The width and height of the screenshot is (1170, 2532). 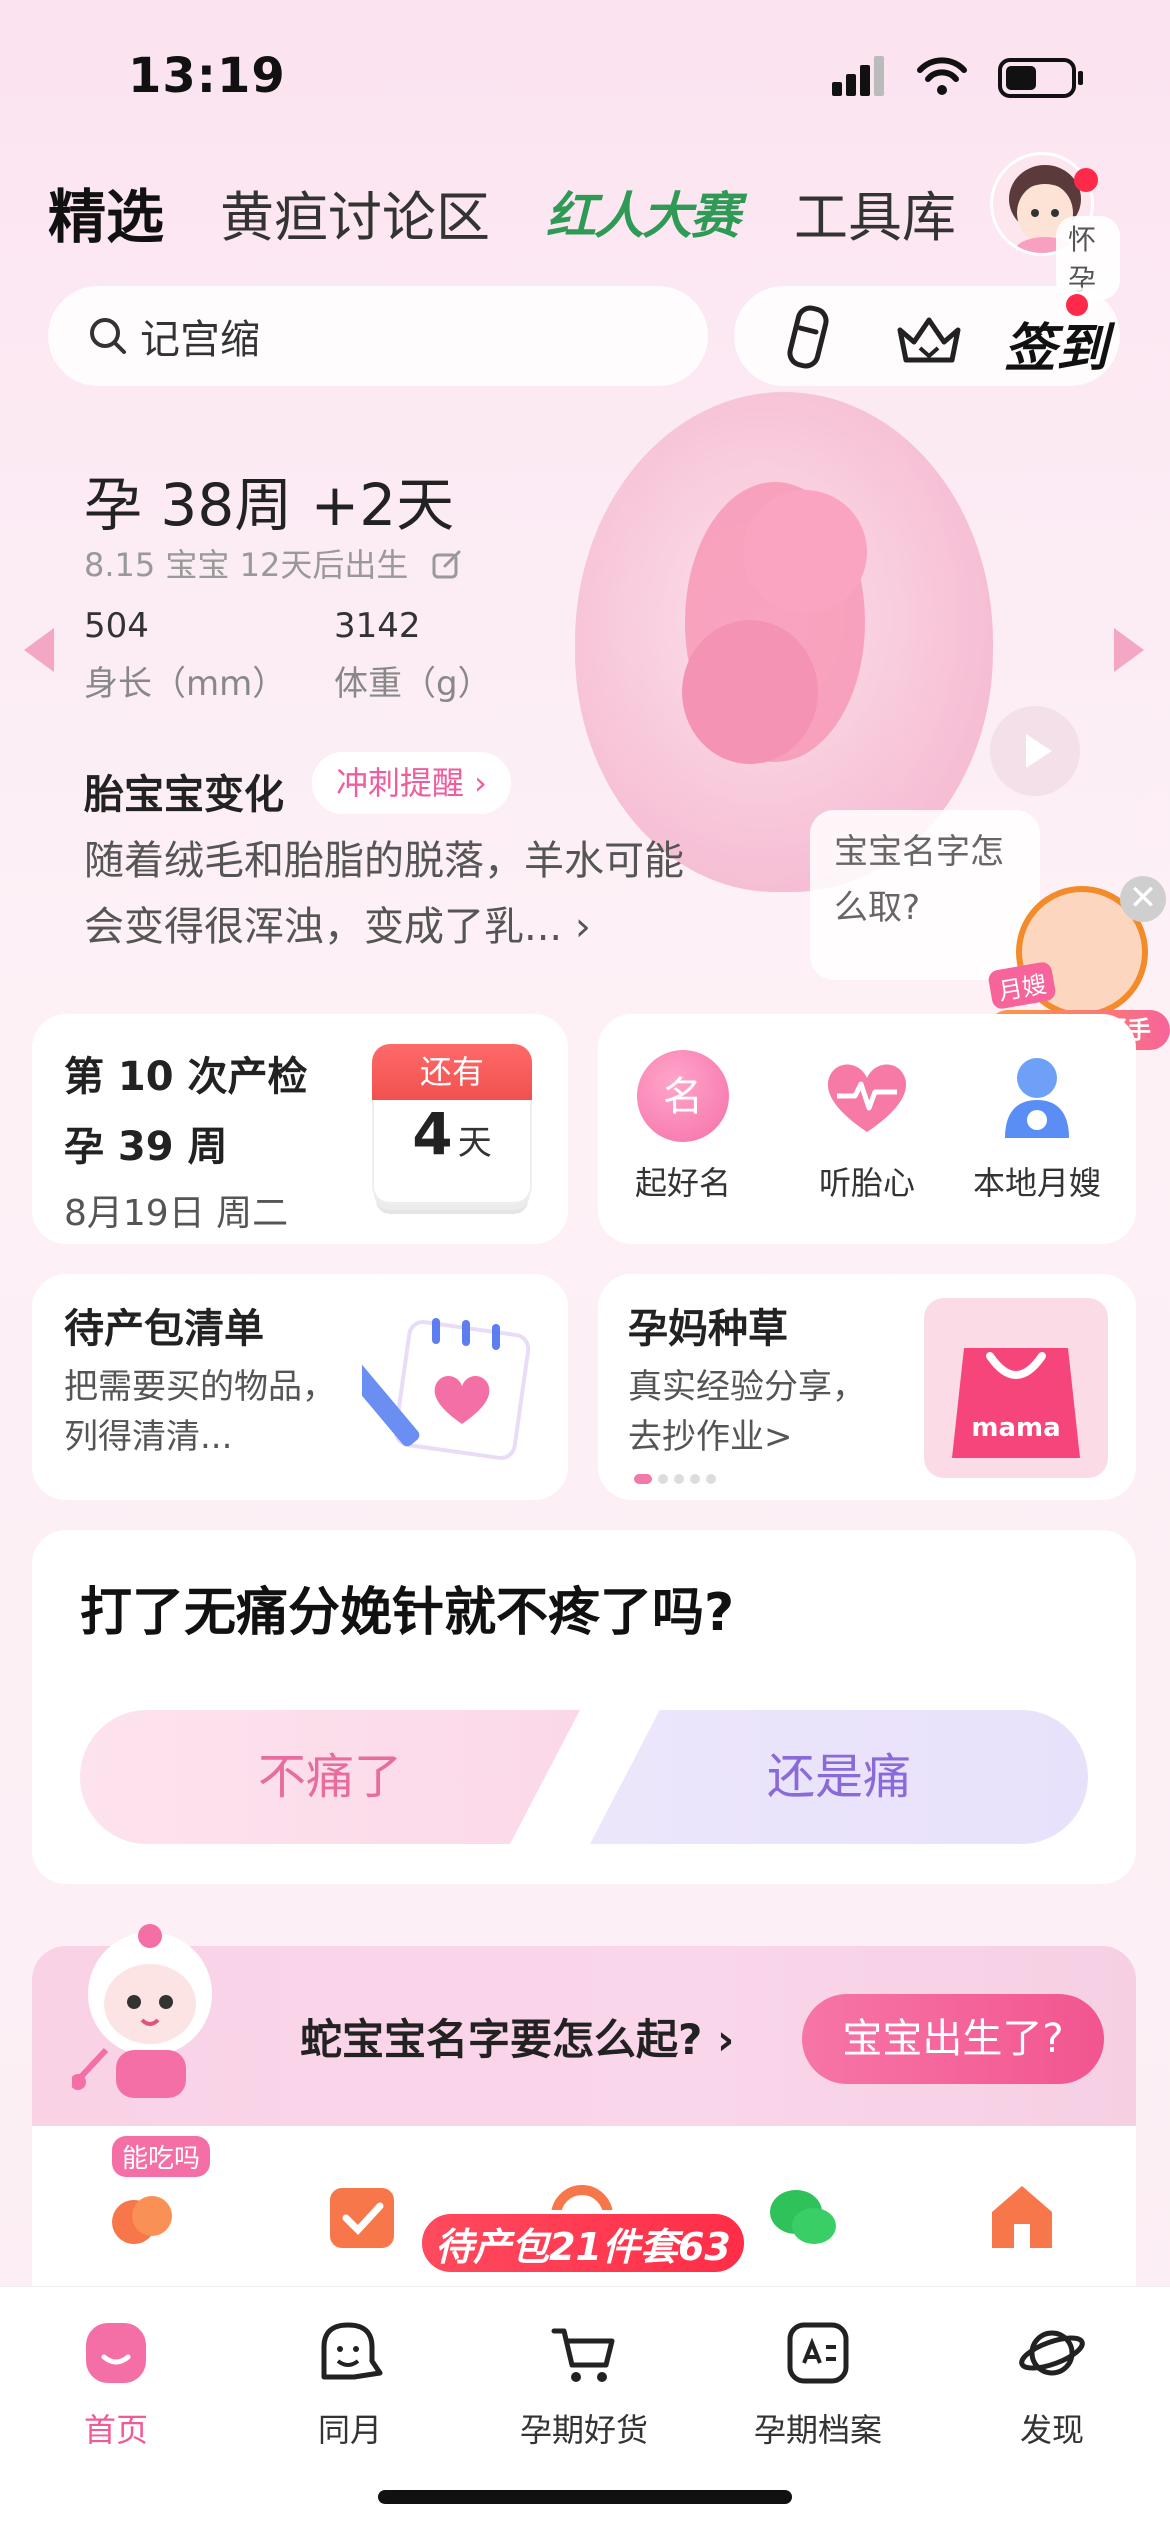 What do you see at coordinates (378, 336) in the screenshot?
I see `search-bar: 记宫缩` at bounding box center [378, 336].